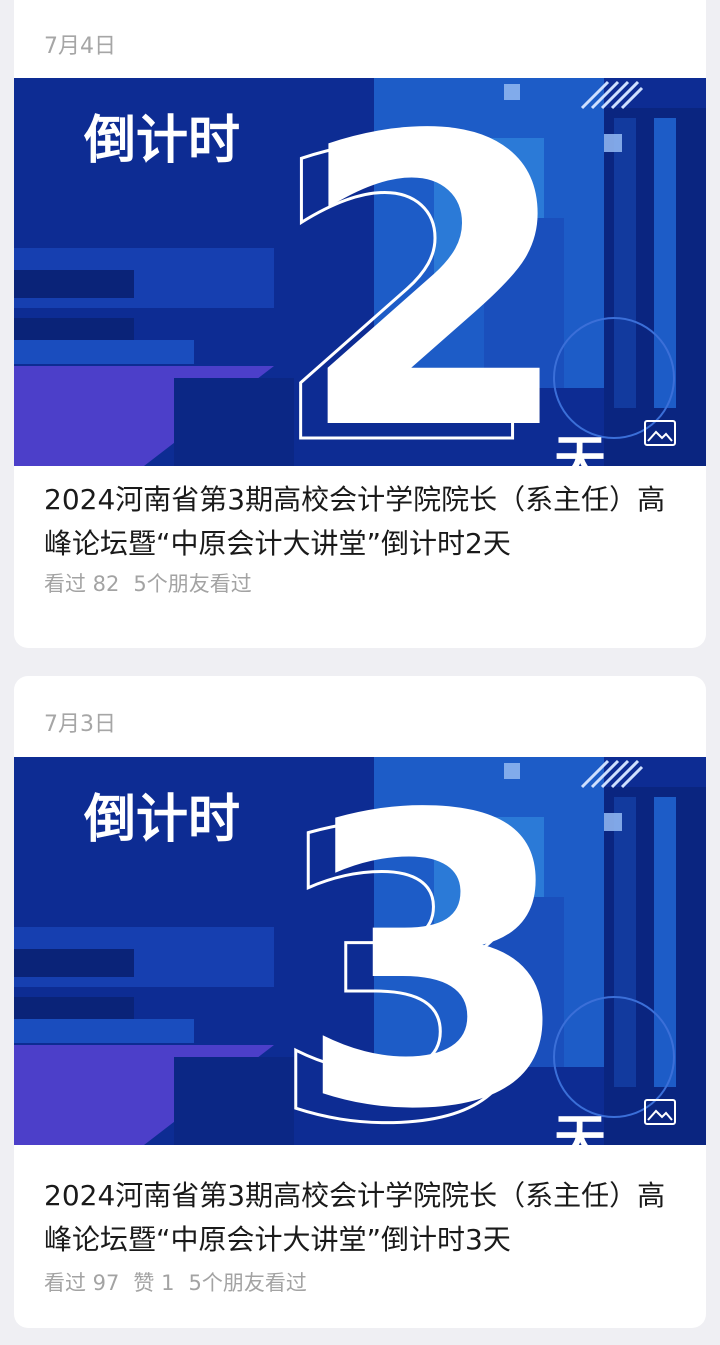 The image size is (720, 1345). What do you see at coordinates (80, 46) in the screenshot?
I see `article-date: 7月4日` at bounding box center [80, 46].